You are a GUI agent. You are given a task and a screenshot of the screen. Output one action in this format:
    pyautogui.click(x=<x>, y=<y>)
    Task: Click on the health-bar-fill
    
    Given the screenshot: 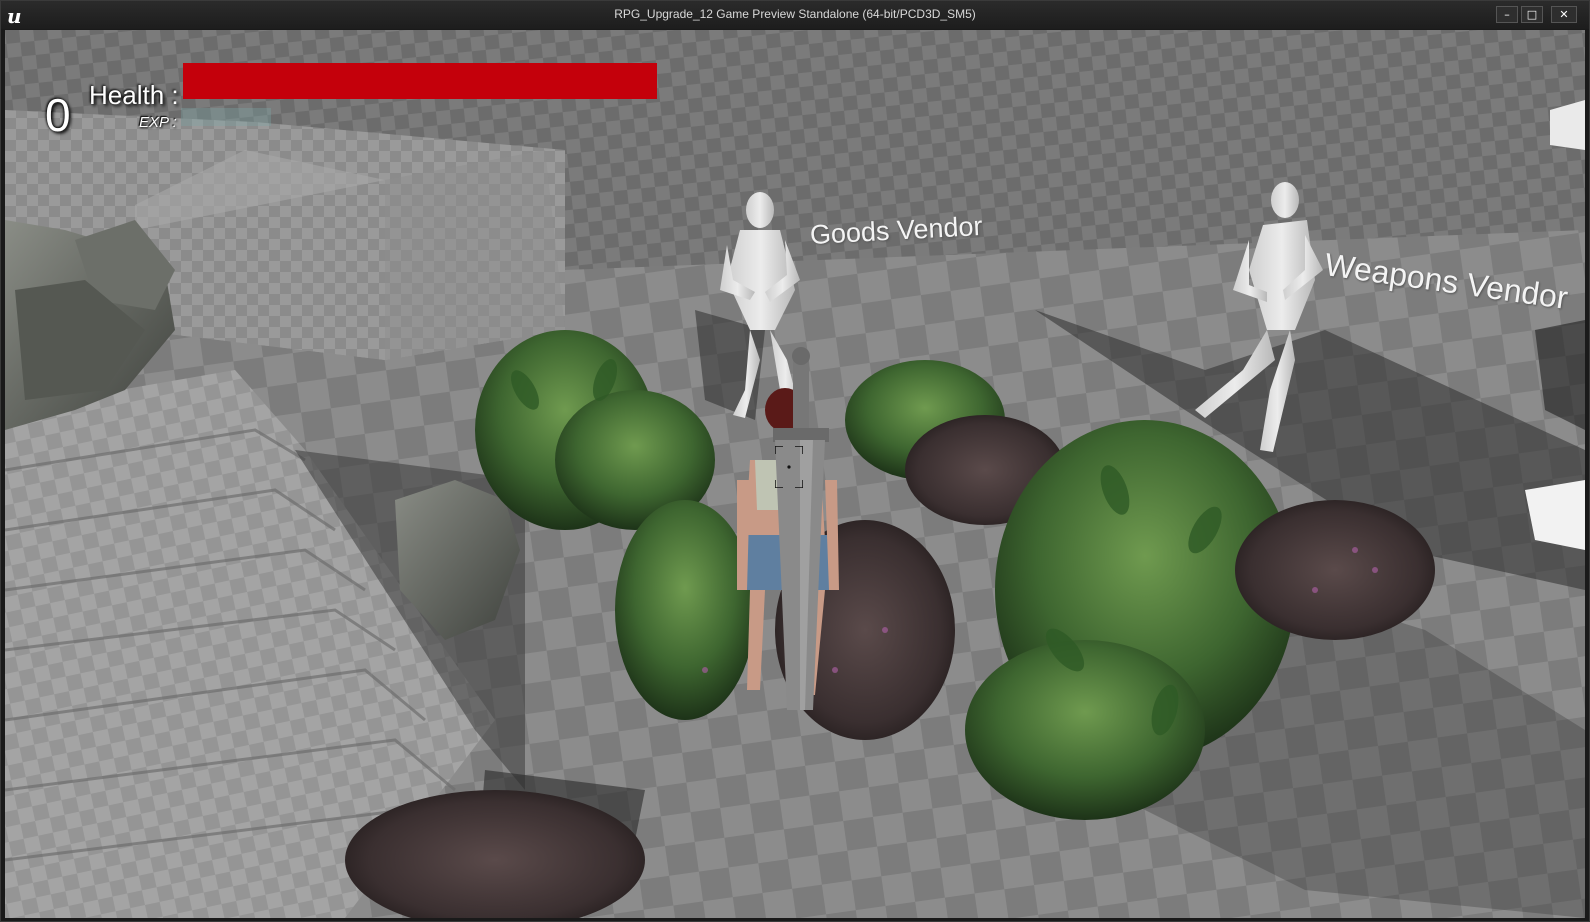 What is the action you would take?
    pyautogui.click(x=420, y=81)
    